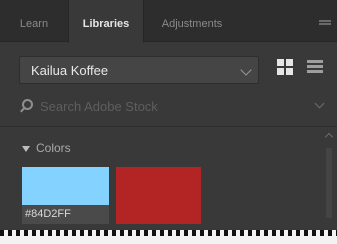 The width and height of the screenshot is (337, 244). What do you see at coordinates (285, 67) in the screenshot?
I see `grid-view-icon` at bounding box center [285, 67].